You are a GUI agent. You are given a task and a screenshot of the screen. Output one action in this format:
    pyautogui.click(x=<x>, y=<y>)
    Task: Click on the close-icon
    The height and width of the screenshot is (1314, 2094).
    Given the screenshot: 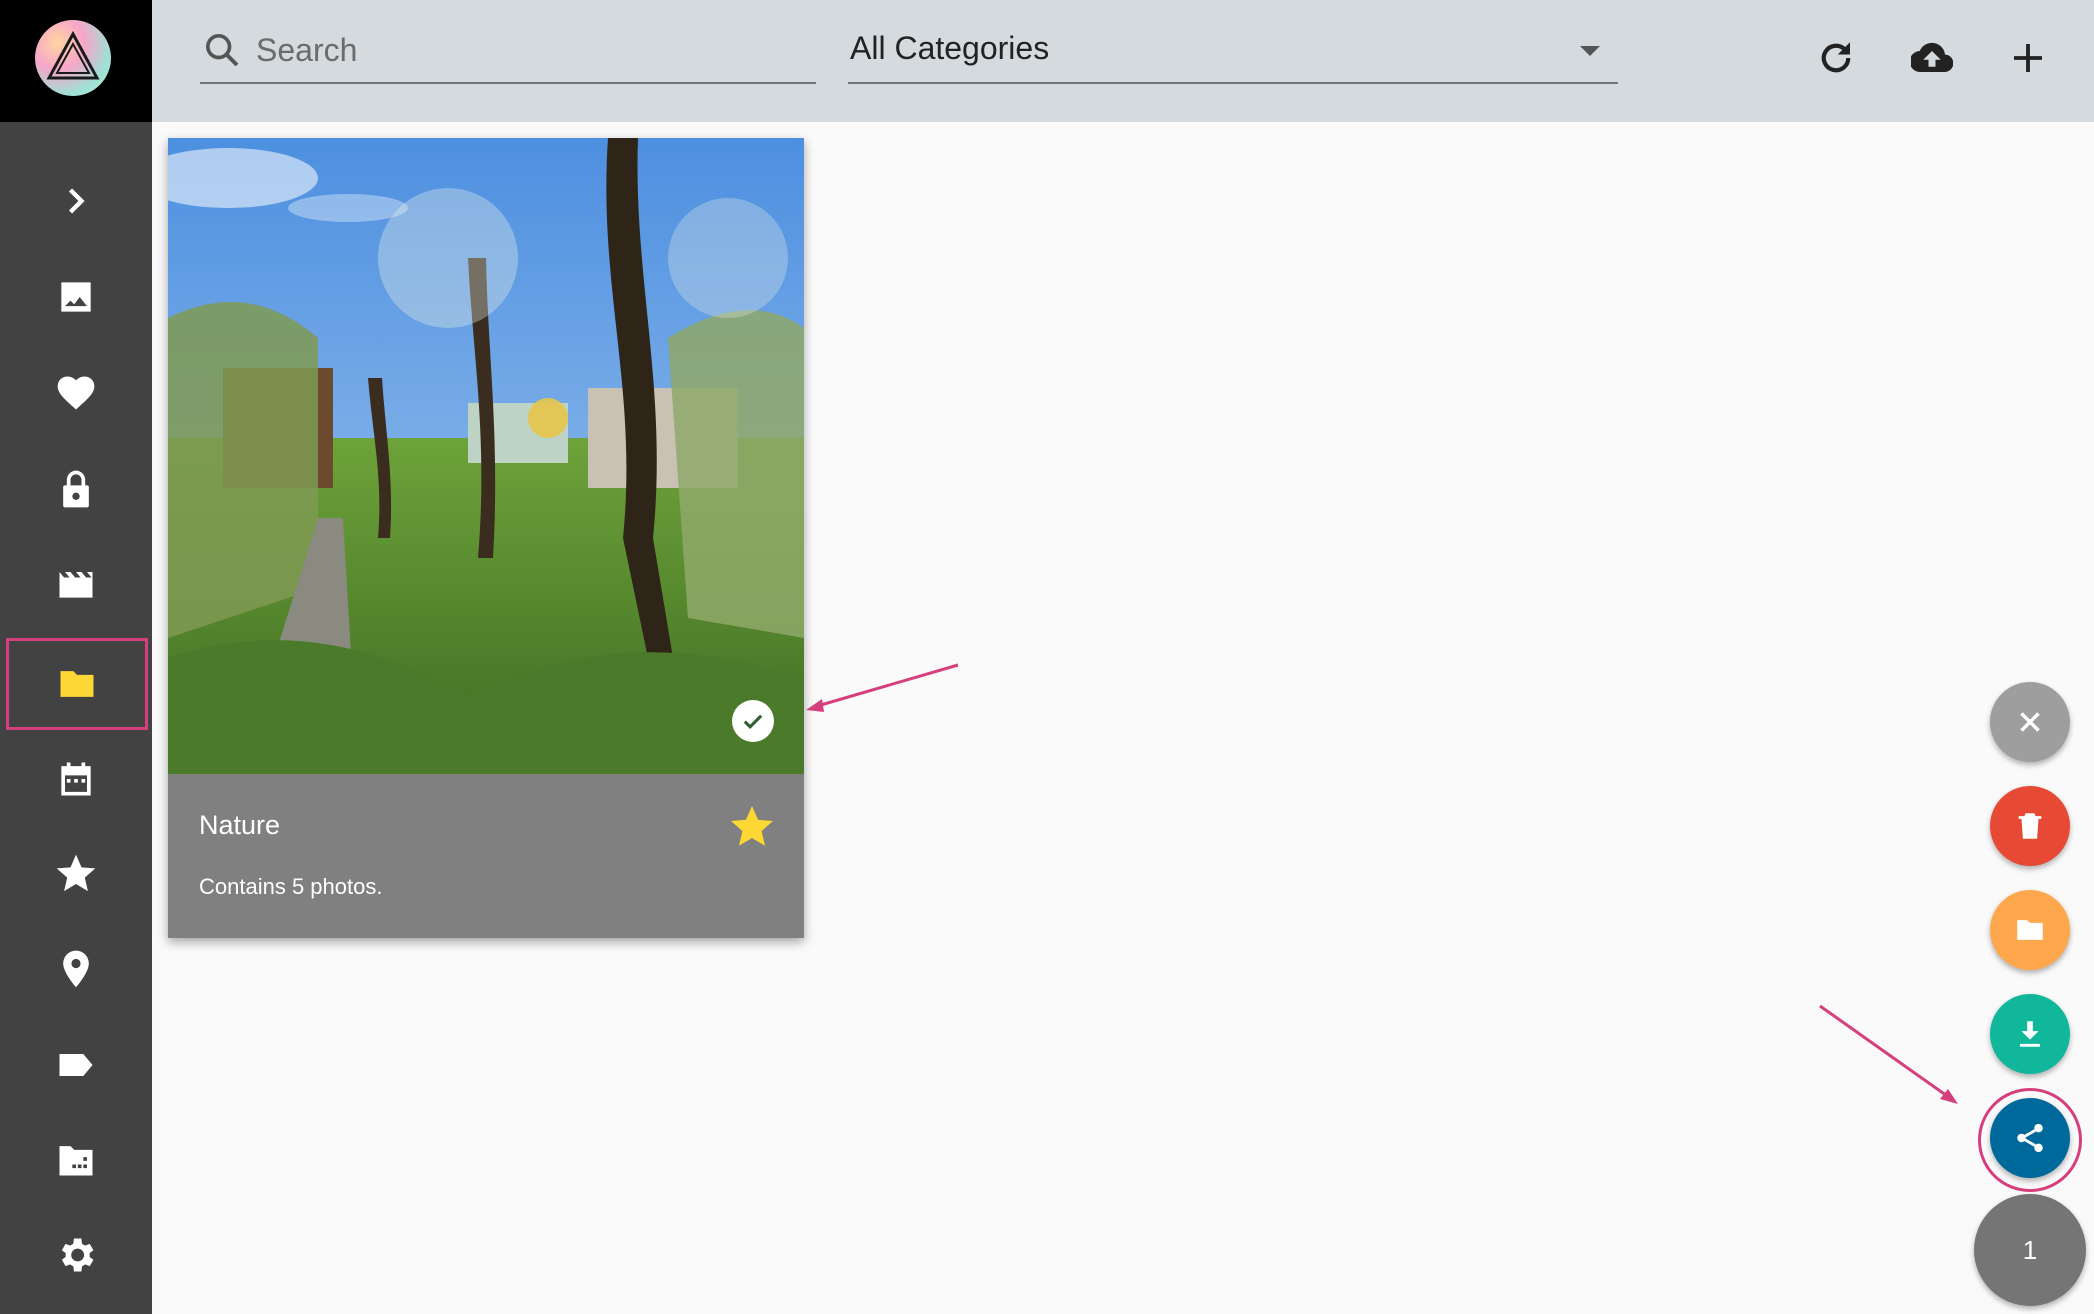 What is the action you would take?
    pyautogui.click(x=2030, y=722)
    